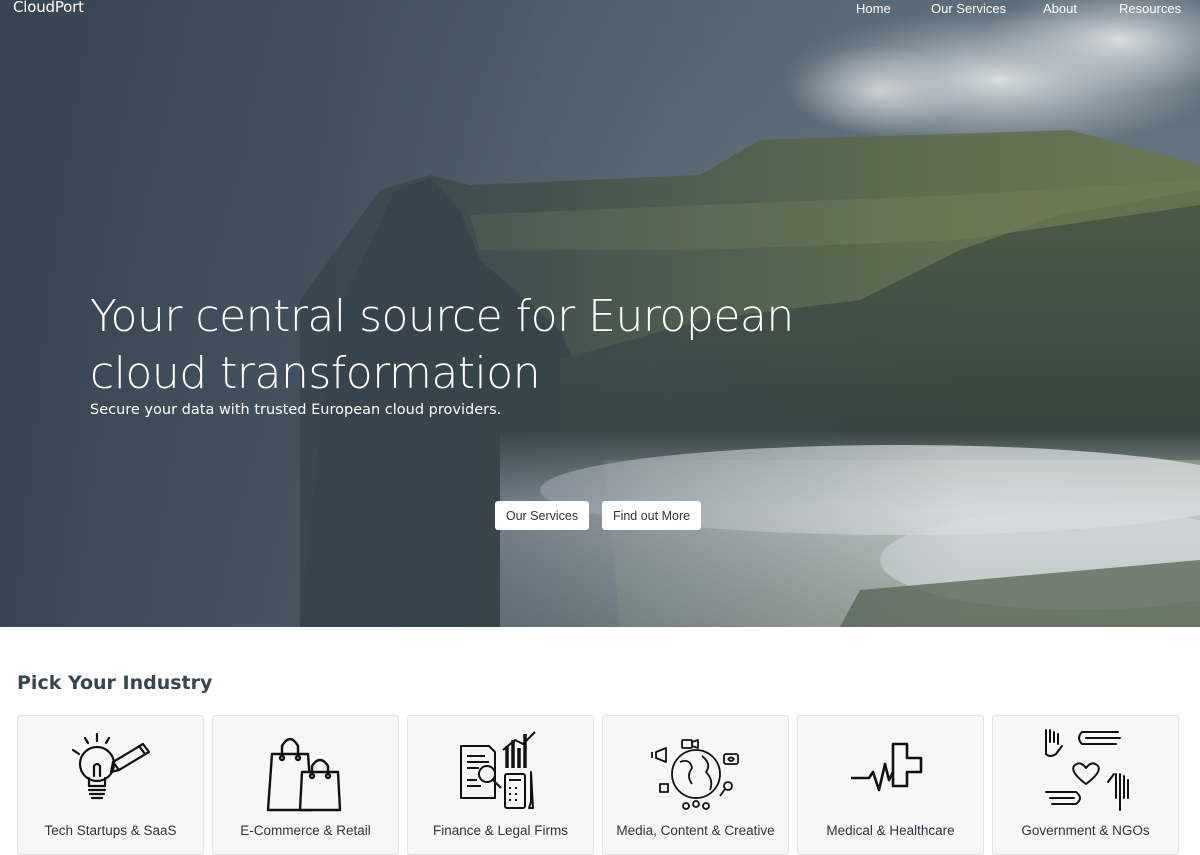 The image size is (1200, 855). I want to click on industry-label: Medical & Healthcare, so click(890, 830).